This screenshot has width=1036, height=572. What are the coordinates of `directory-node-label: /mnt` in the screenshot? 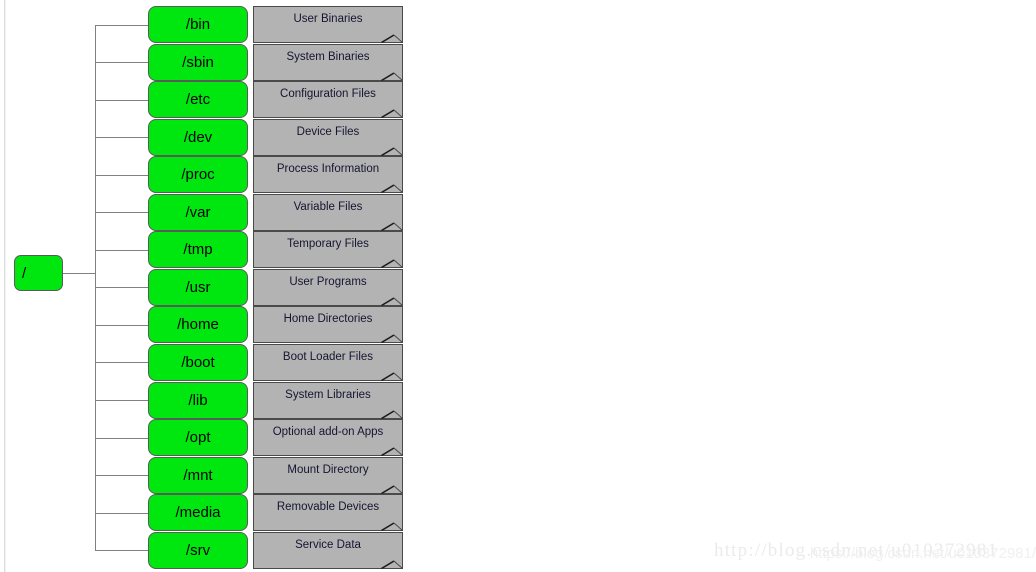 It's located at (198, 475).